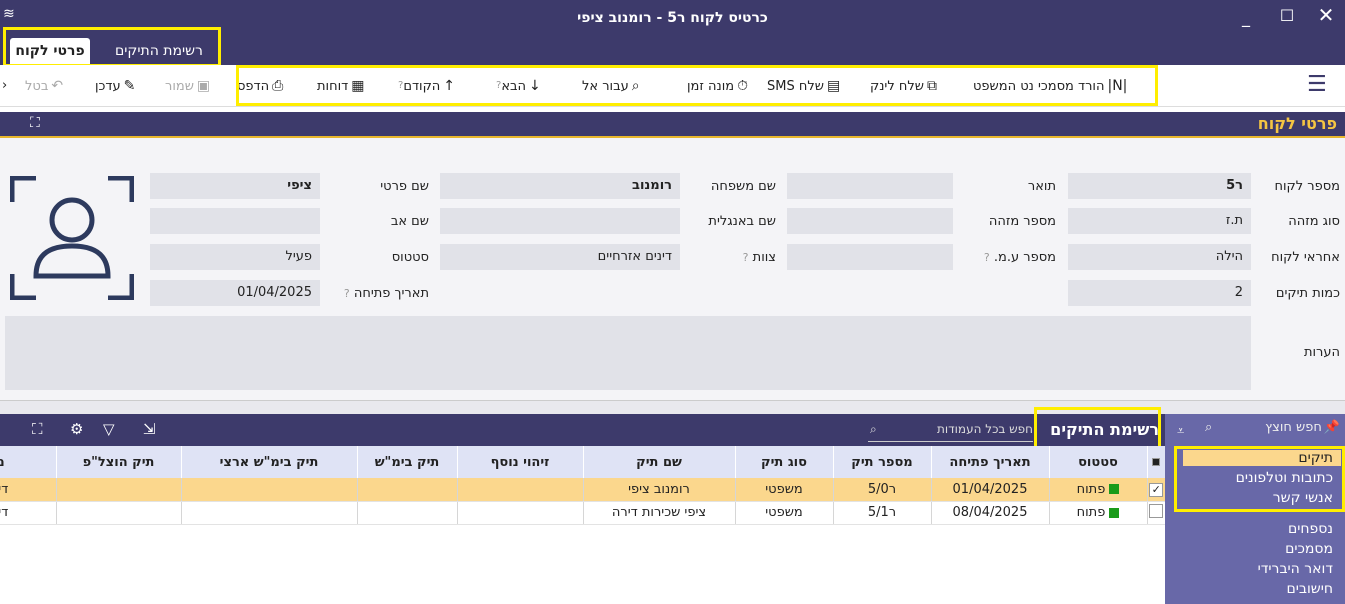 The image size is (1345, 604). Describe the element at coordinates (28, 513) in the screenshot. I see `tax-cell: דיווח` at that location.